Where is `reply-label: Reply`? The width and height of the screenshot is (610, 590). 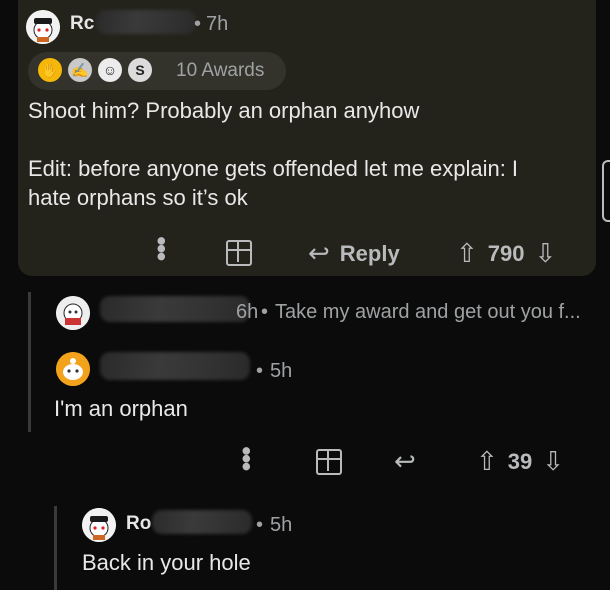 reply-label: Reply is located at coordinates (369, 253).